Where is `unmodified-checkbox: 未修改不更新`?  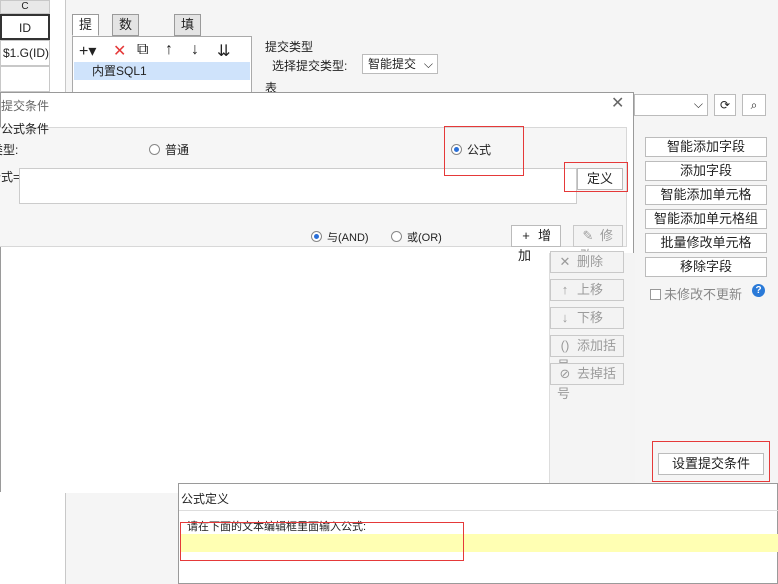 unmodified-checkbox: 未修改不更新 is located at coordinates (696, 293).